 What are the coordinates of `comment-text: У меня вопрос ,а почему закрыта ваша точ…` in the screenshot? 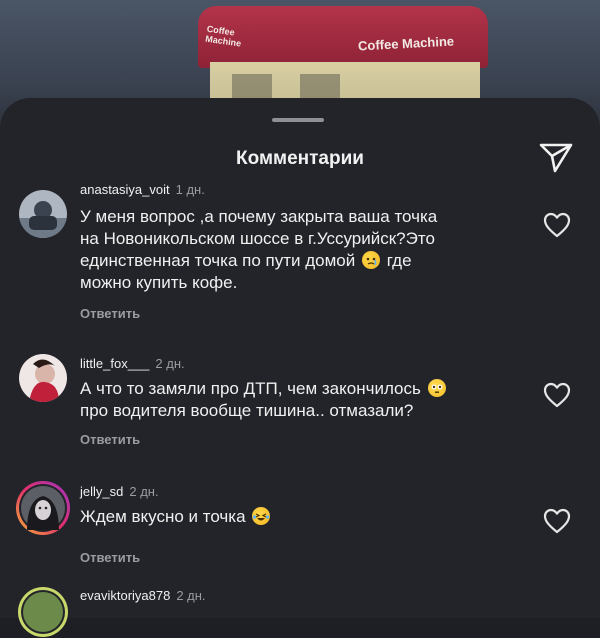 It's located at (295, 250).